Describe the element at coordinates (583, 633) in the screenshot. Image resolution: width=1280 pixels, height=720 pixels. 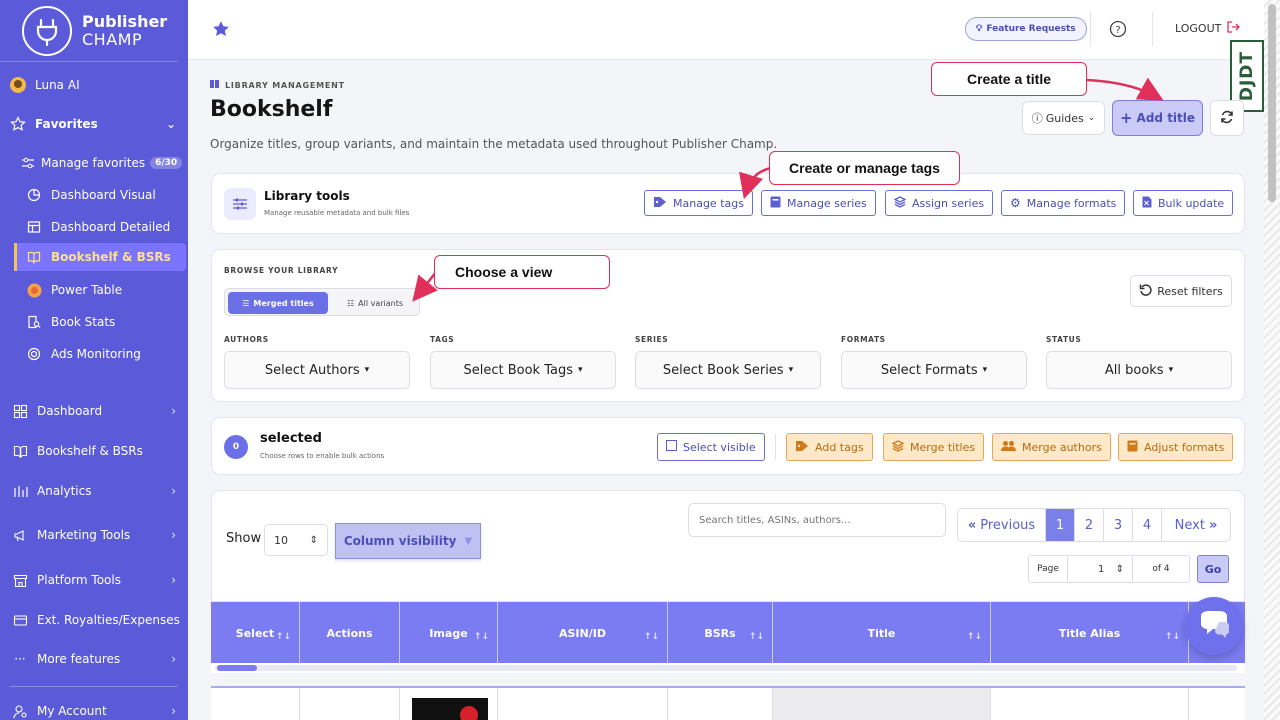
I see `column-header-asin: ASIN/ID ↑↓` at that location.